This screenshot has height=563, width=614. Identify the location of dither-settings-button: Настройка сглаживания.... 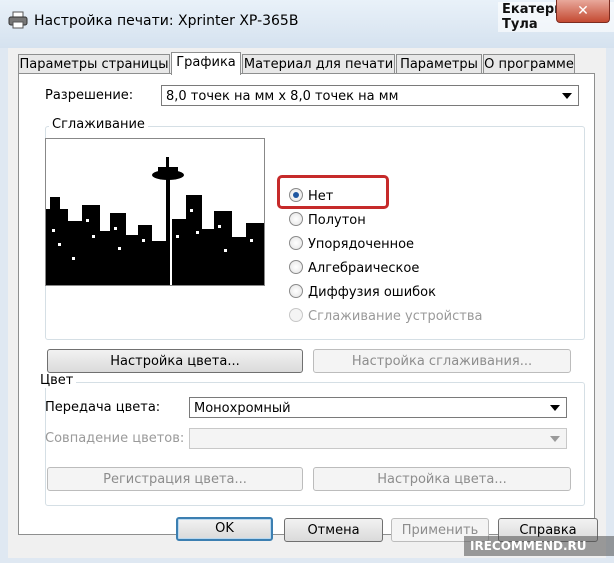
(442, 361).